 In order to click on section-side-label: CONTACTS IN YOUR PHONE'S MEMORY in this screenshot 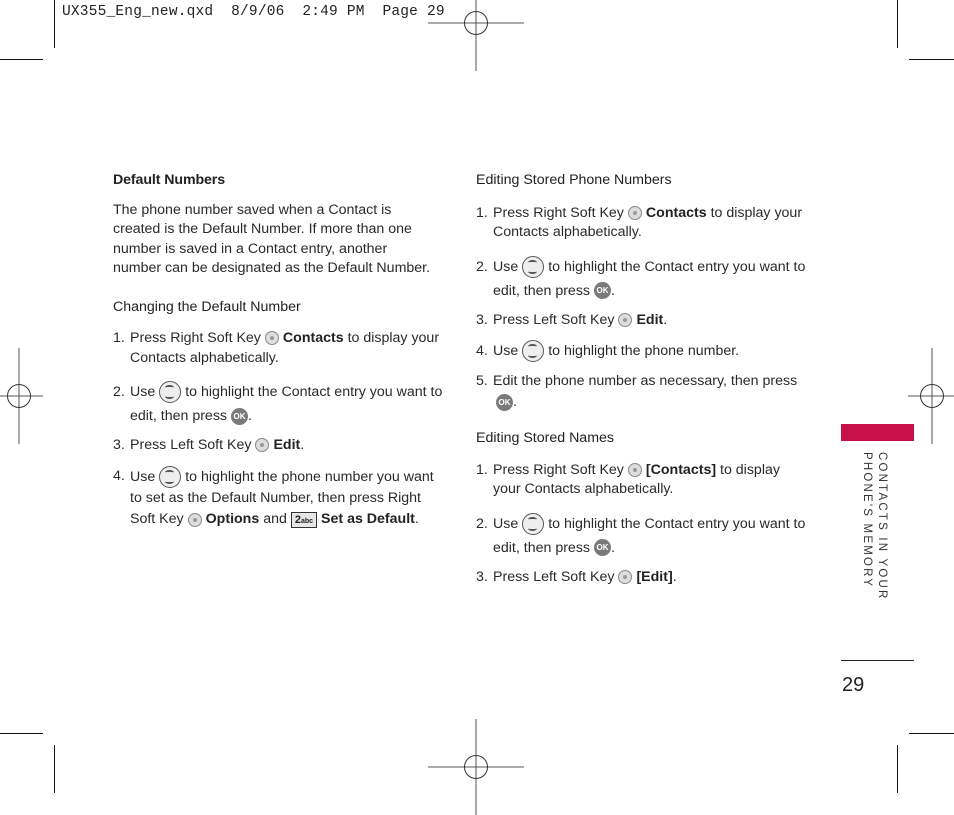, I will do `click(873, 526)`.